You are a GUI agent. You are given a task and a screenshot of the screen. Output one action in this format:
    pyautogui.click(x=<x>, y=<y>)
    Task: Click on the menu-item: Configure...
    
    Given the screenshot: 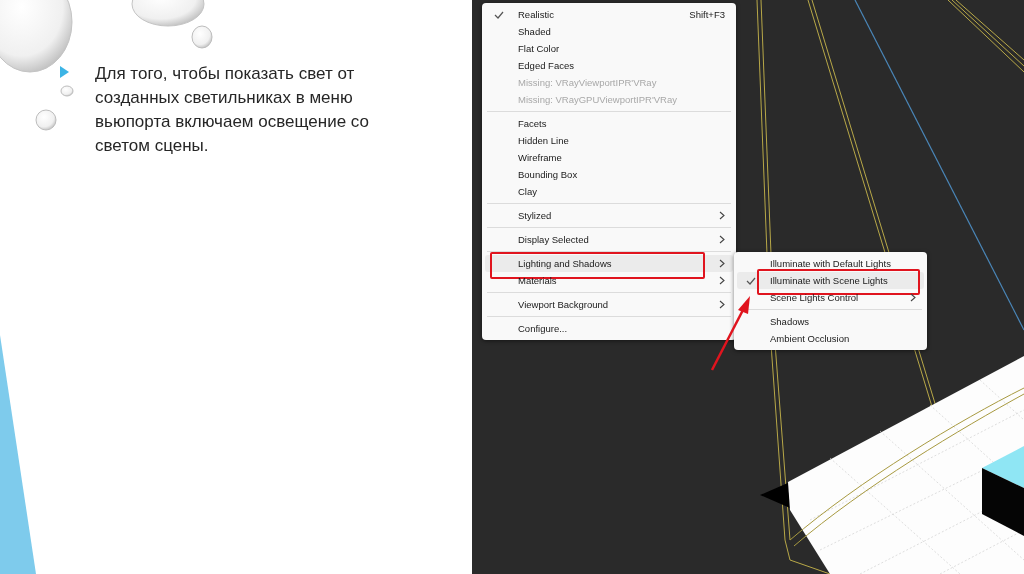 What is the action you would take?
    pyautogui.click(x=609, y=328)
    